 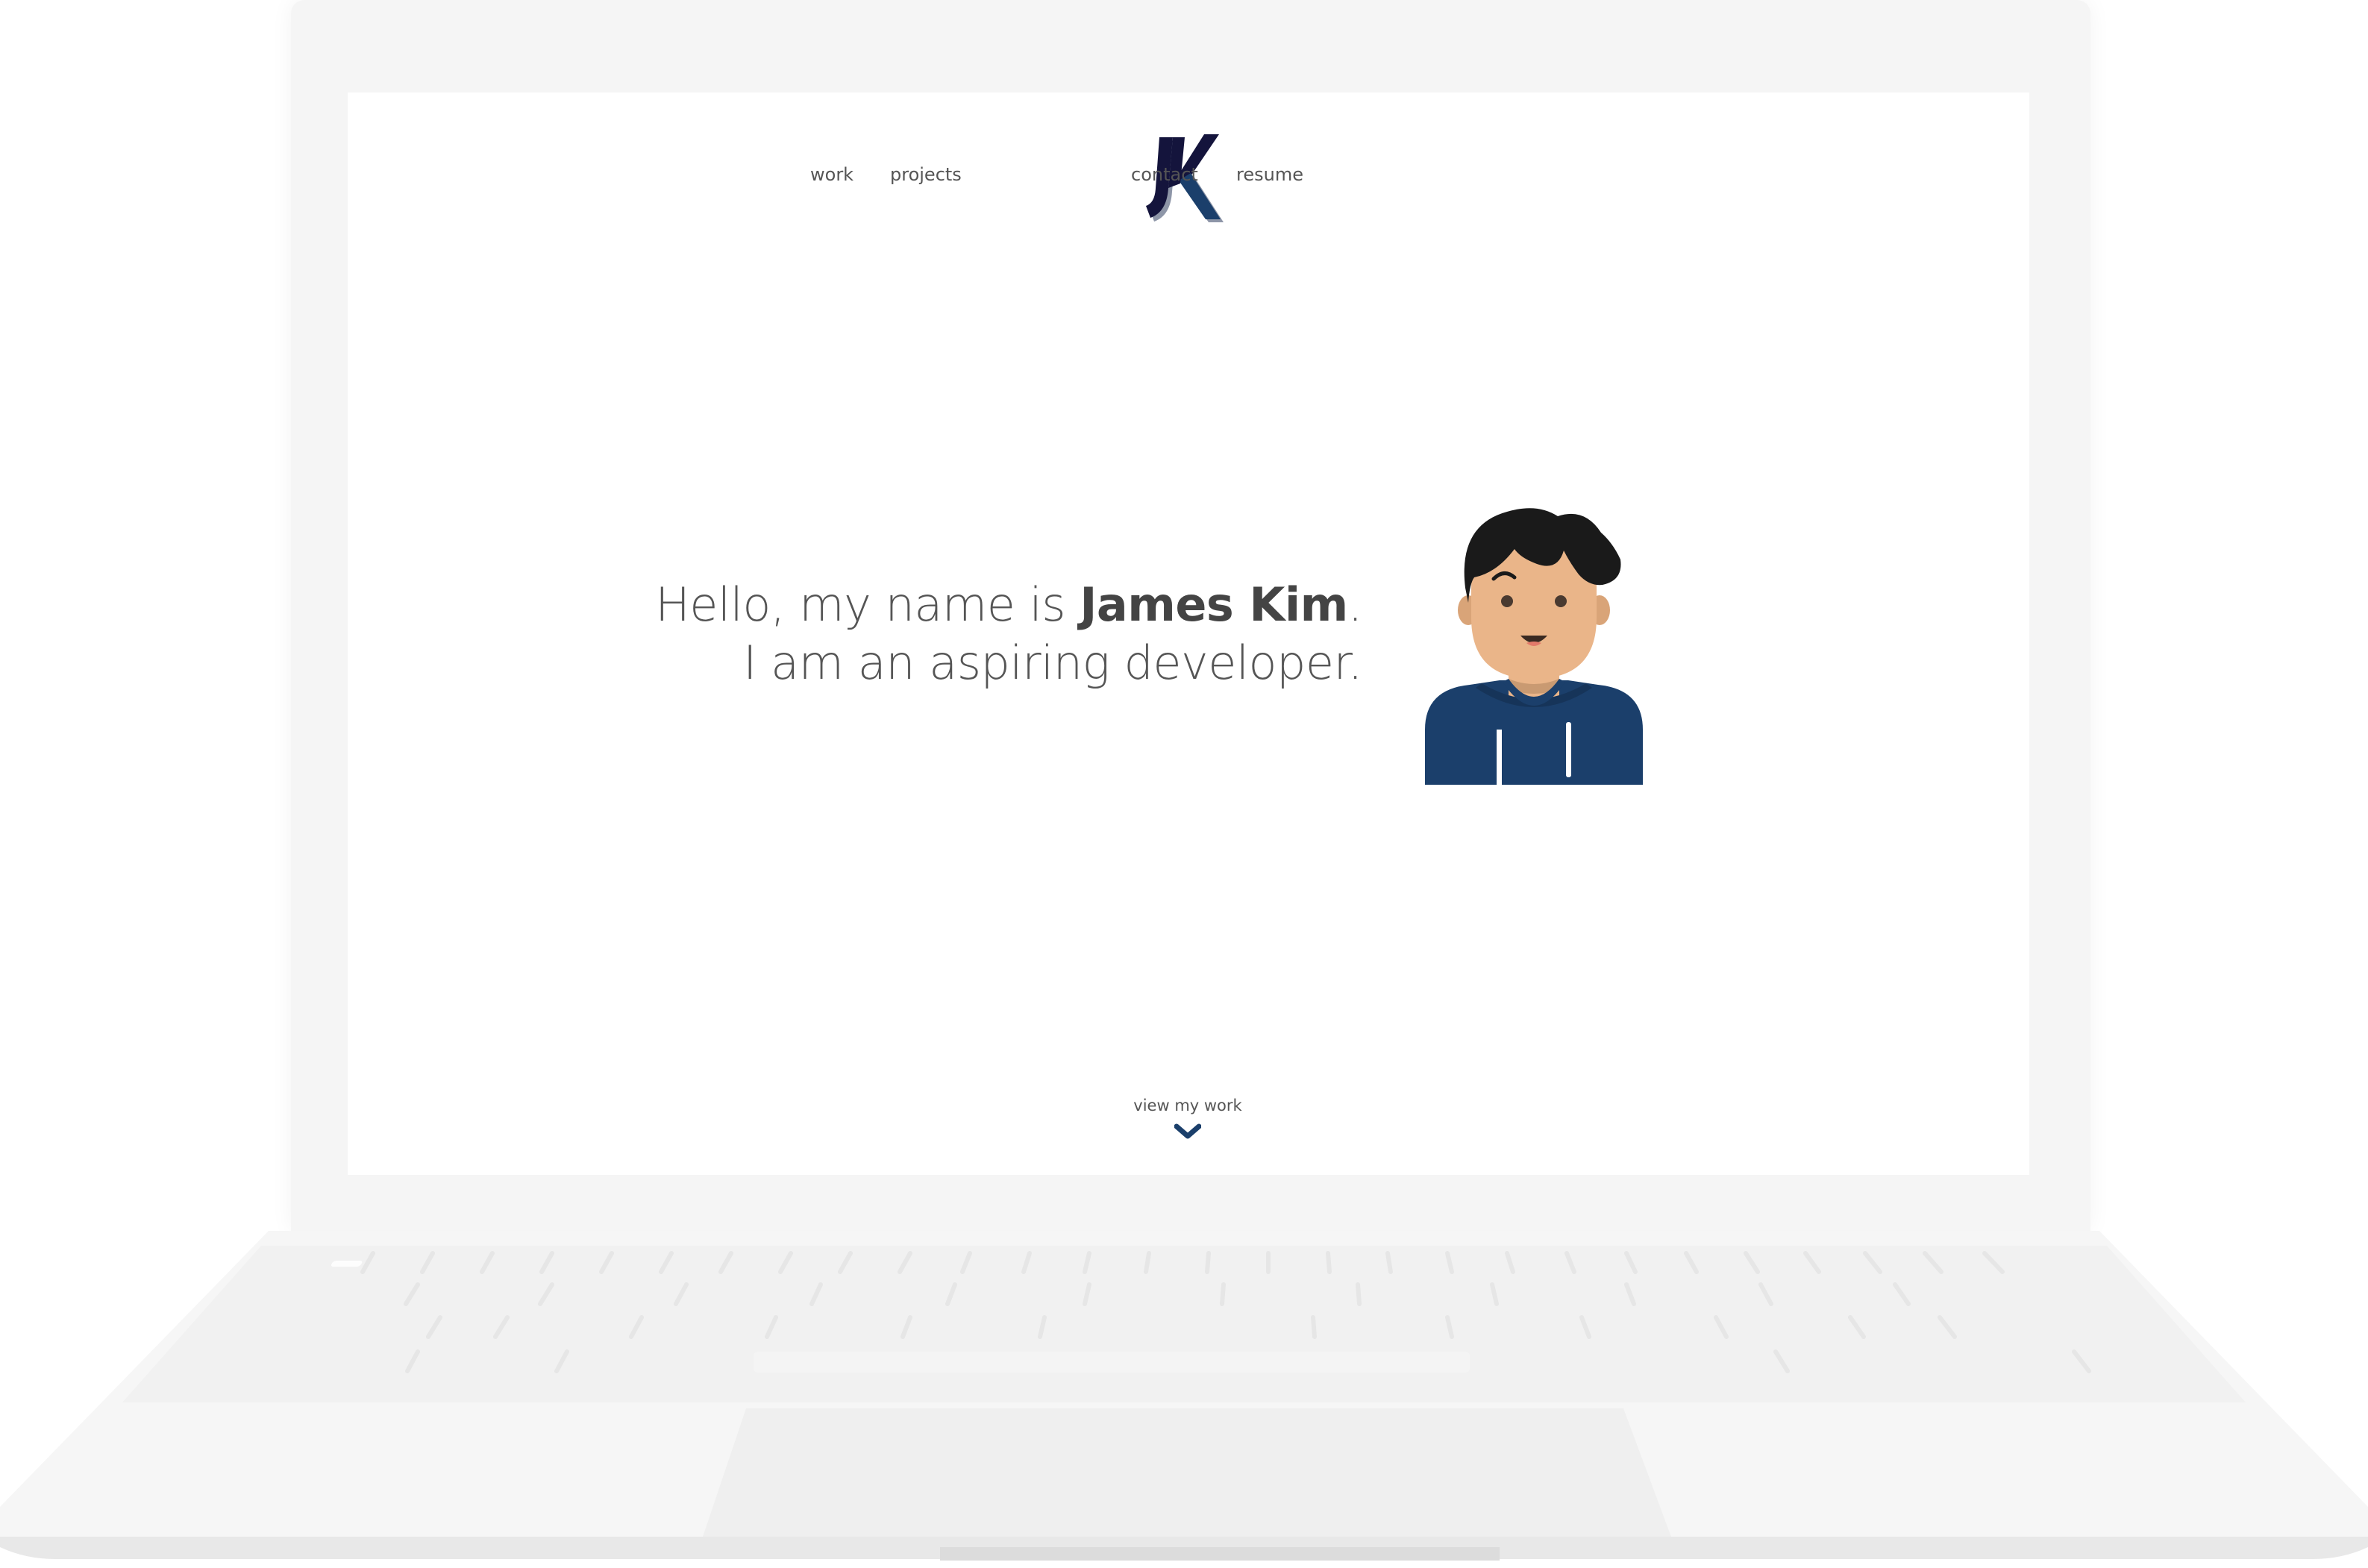 I want to click on chevron-down-icon, so click(x=1188, y=1131).